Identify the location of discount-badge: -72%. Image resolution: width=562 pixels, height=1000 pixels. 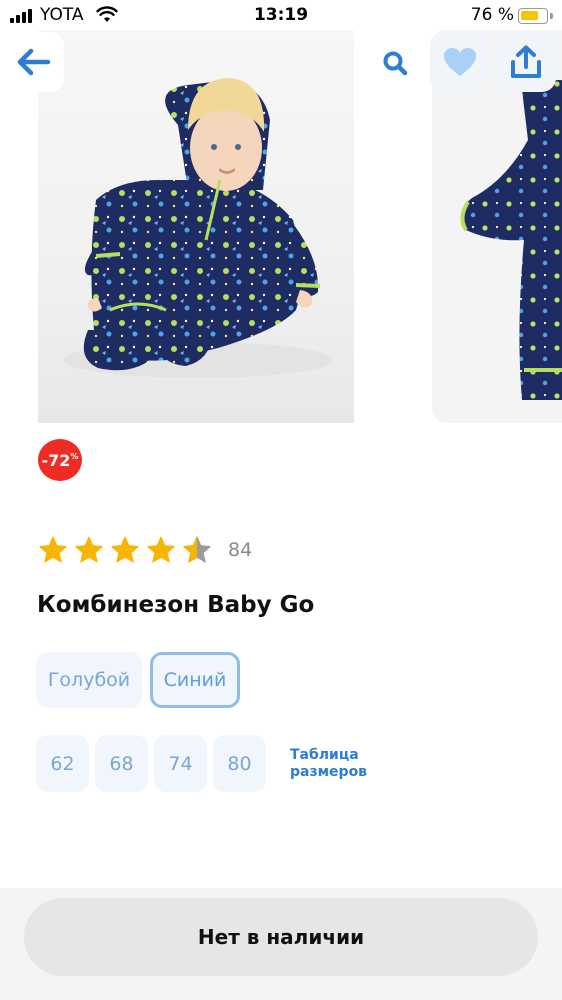
(60, 460).